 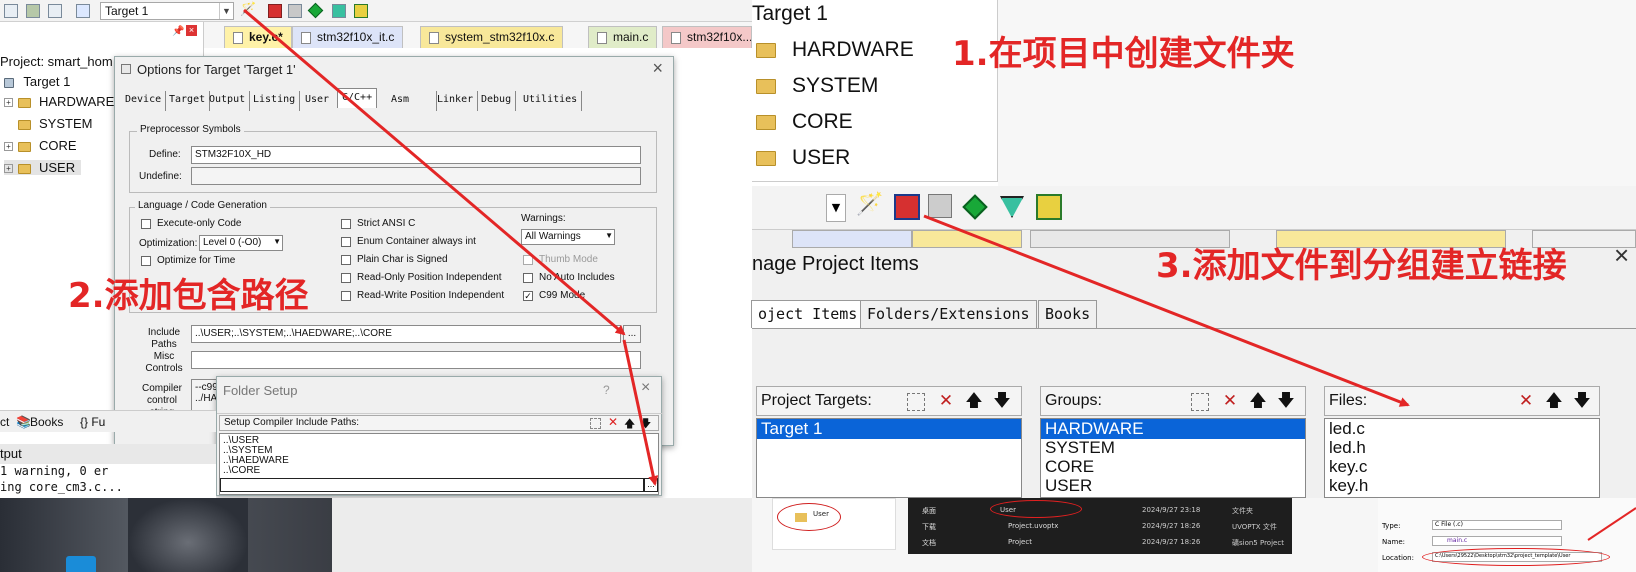 I want to click on arrow-to-path-browse, so click(x=640, y=412).